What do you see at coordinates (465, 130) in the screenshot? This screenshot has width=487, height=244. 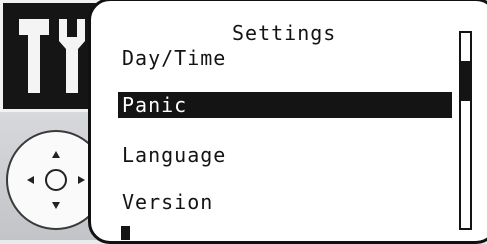 I see `scrollbar` at bounding box center [465, 130].